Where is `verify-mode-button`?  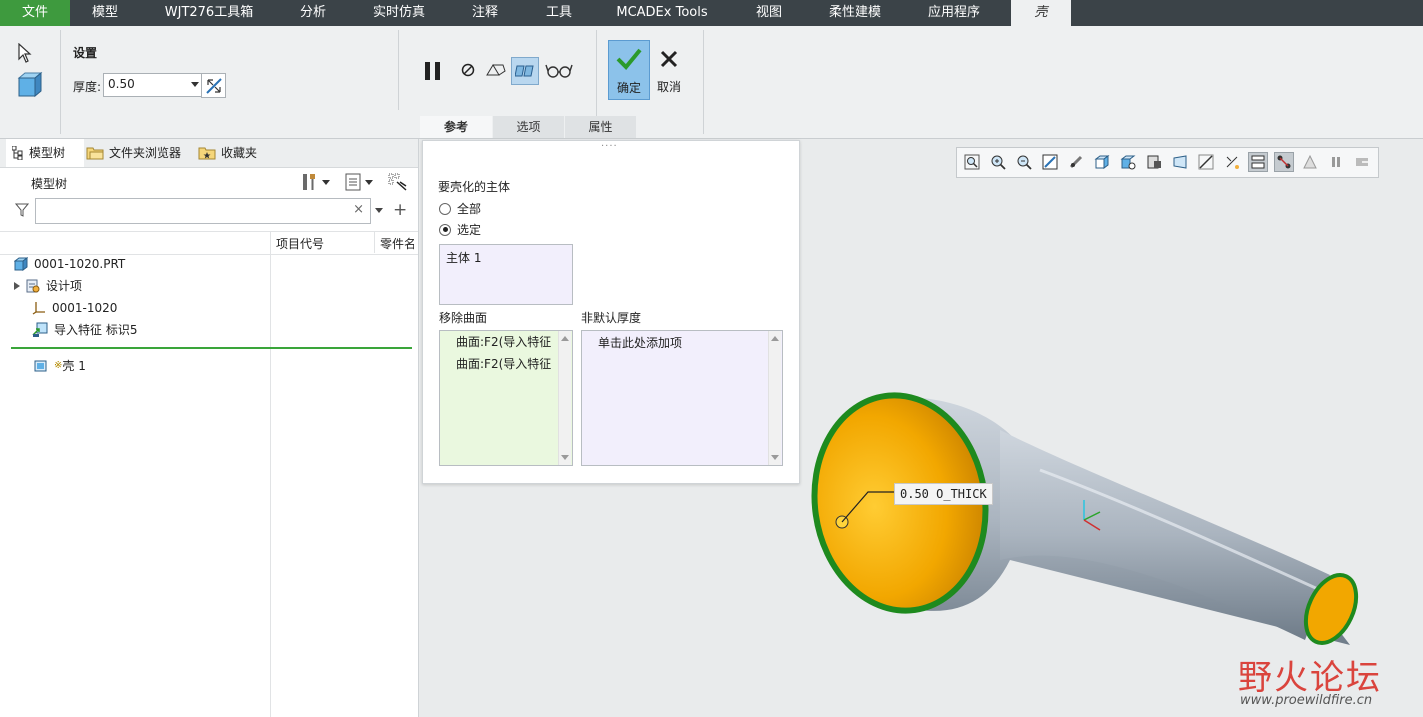 verify-mode-button is located at coordinates (559, 70).